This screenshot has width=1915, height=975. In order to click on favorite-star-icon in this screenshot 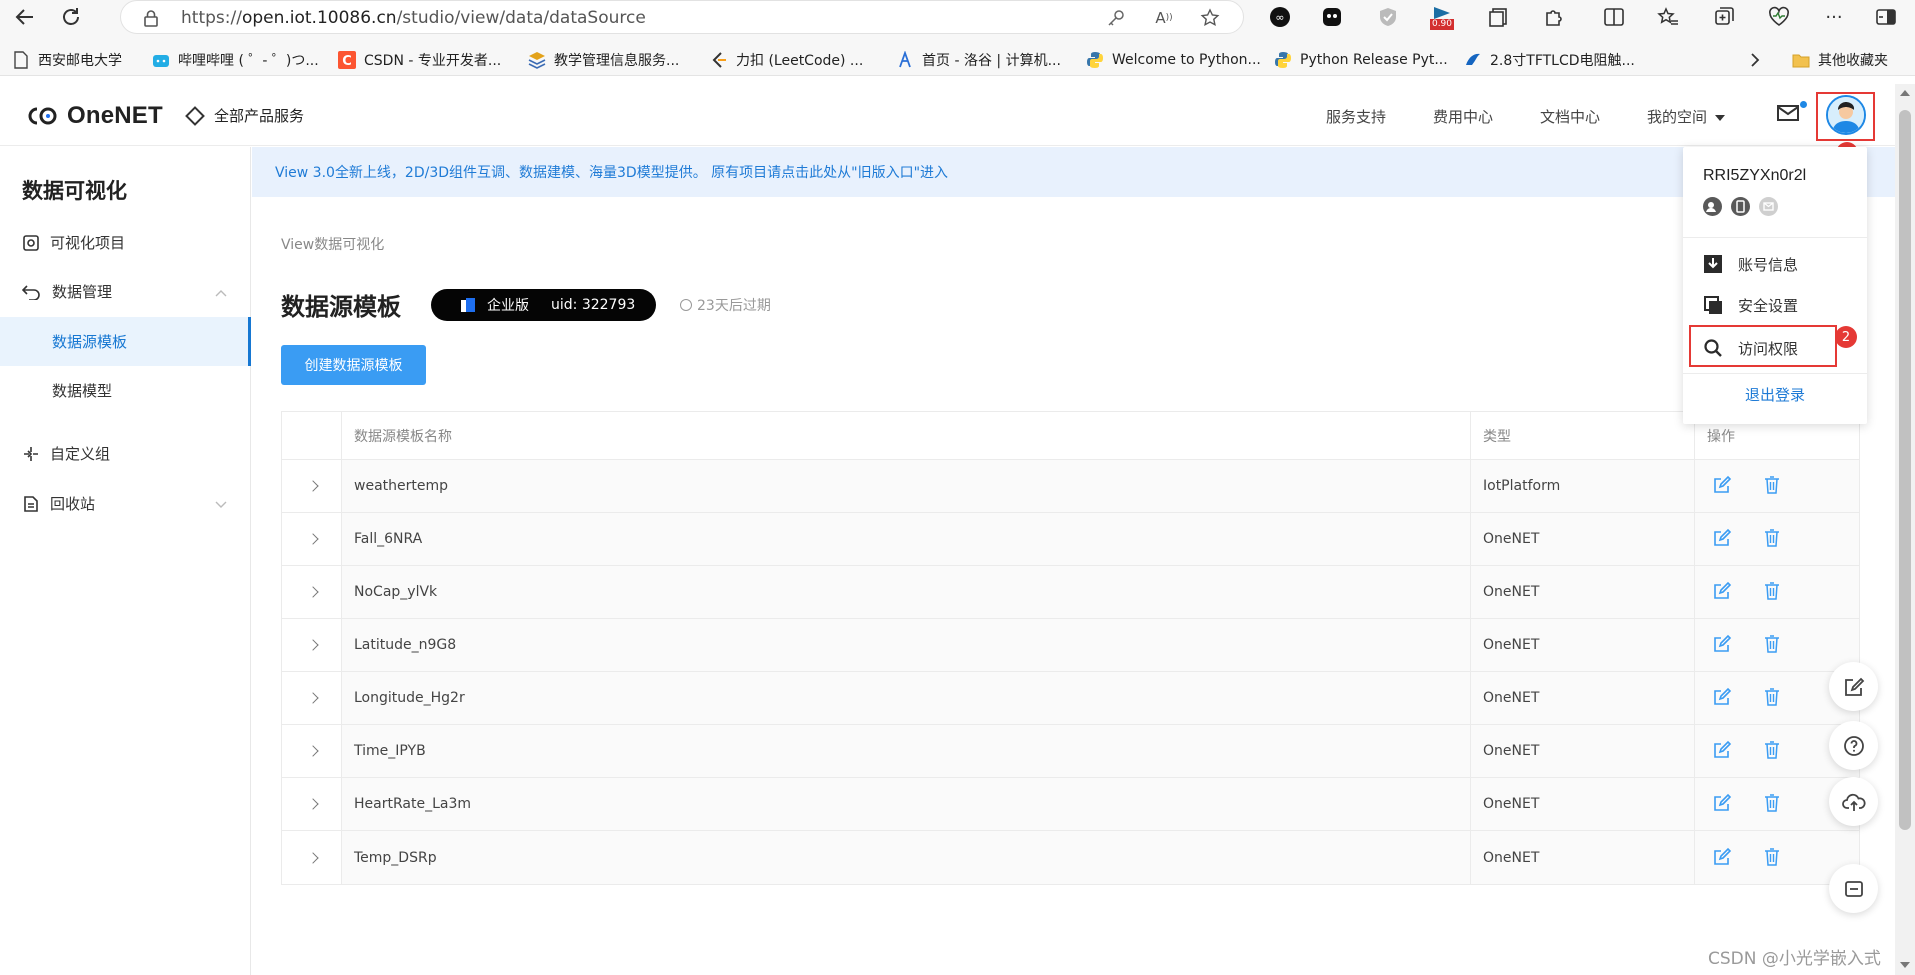, I will do `click(1210, 18)`.